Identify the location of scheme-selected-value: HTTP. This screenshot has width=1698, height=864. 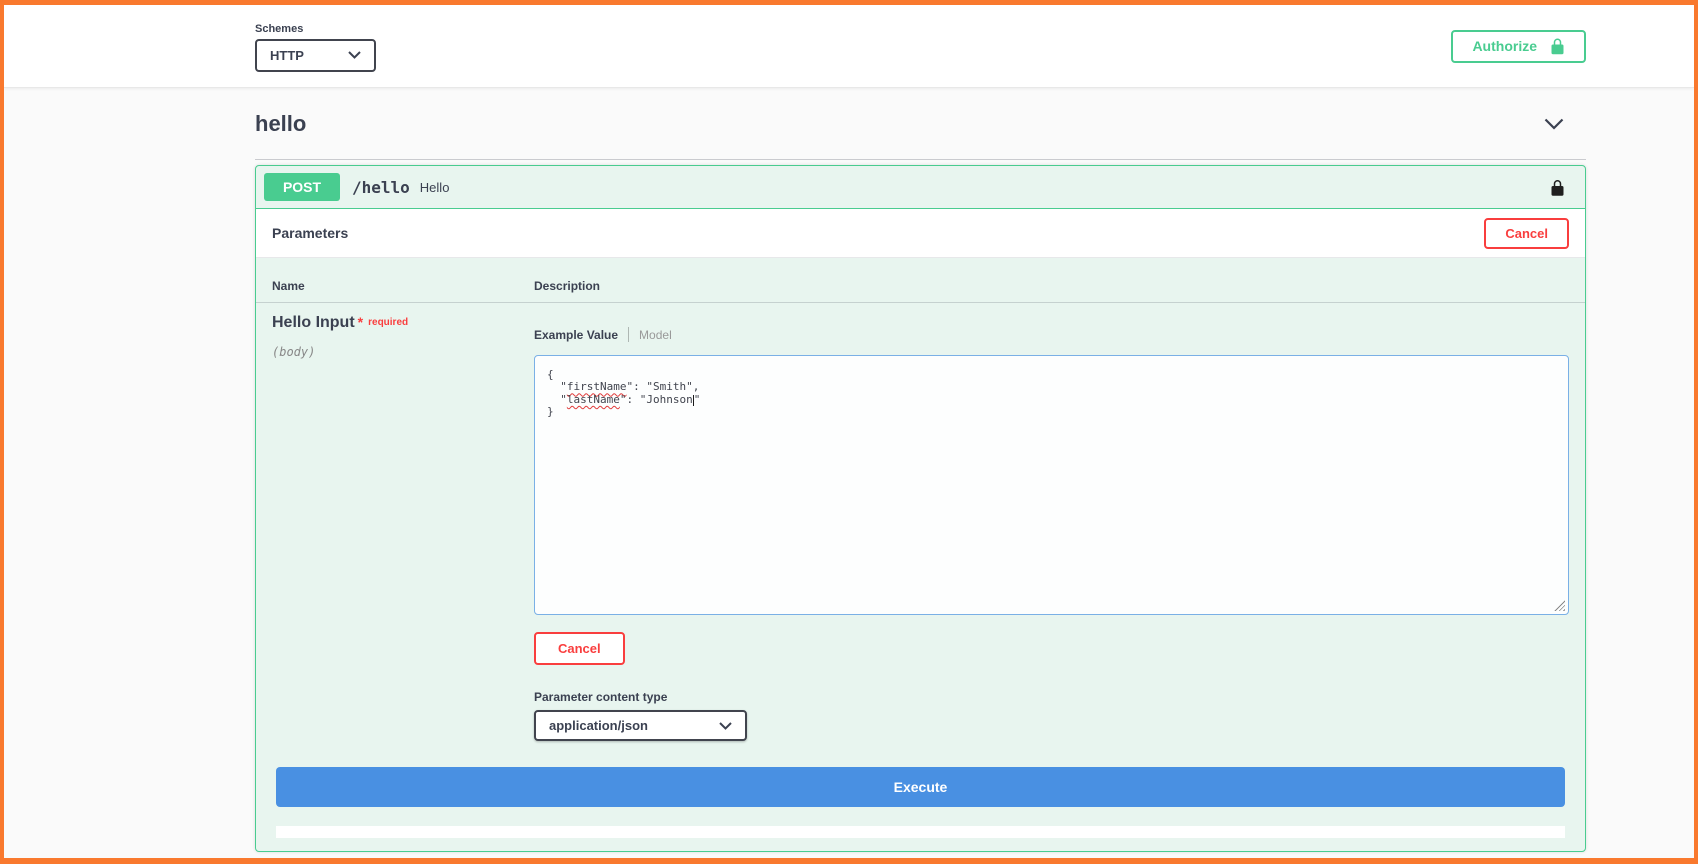
(287, 55).